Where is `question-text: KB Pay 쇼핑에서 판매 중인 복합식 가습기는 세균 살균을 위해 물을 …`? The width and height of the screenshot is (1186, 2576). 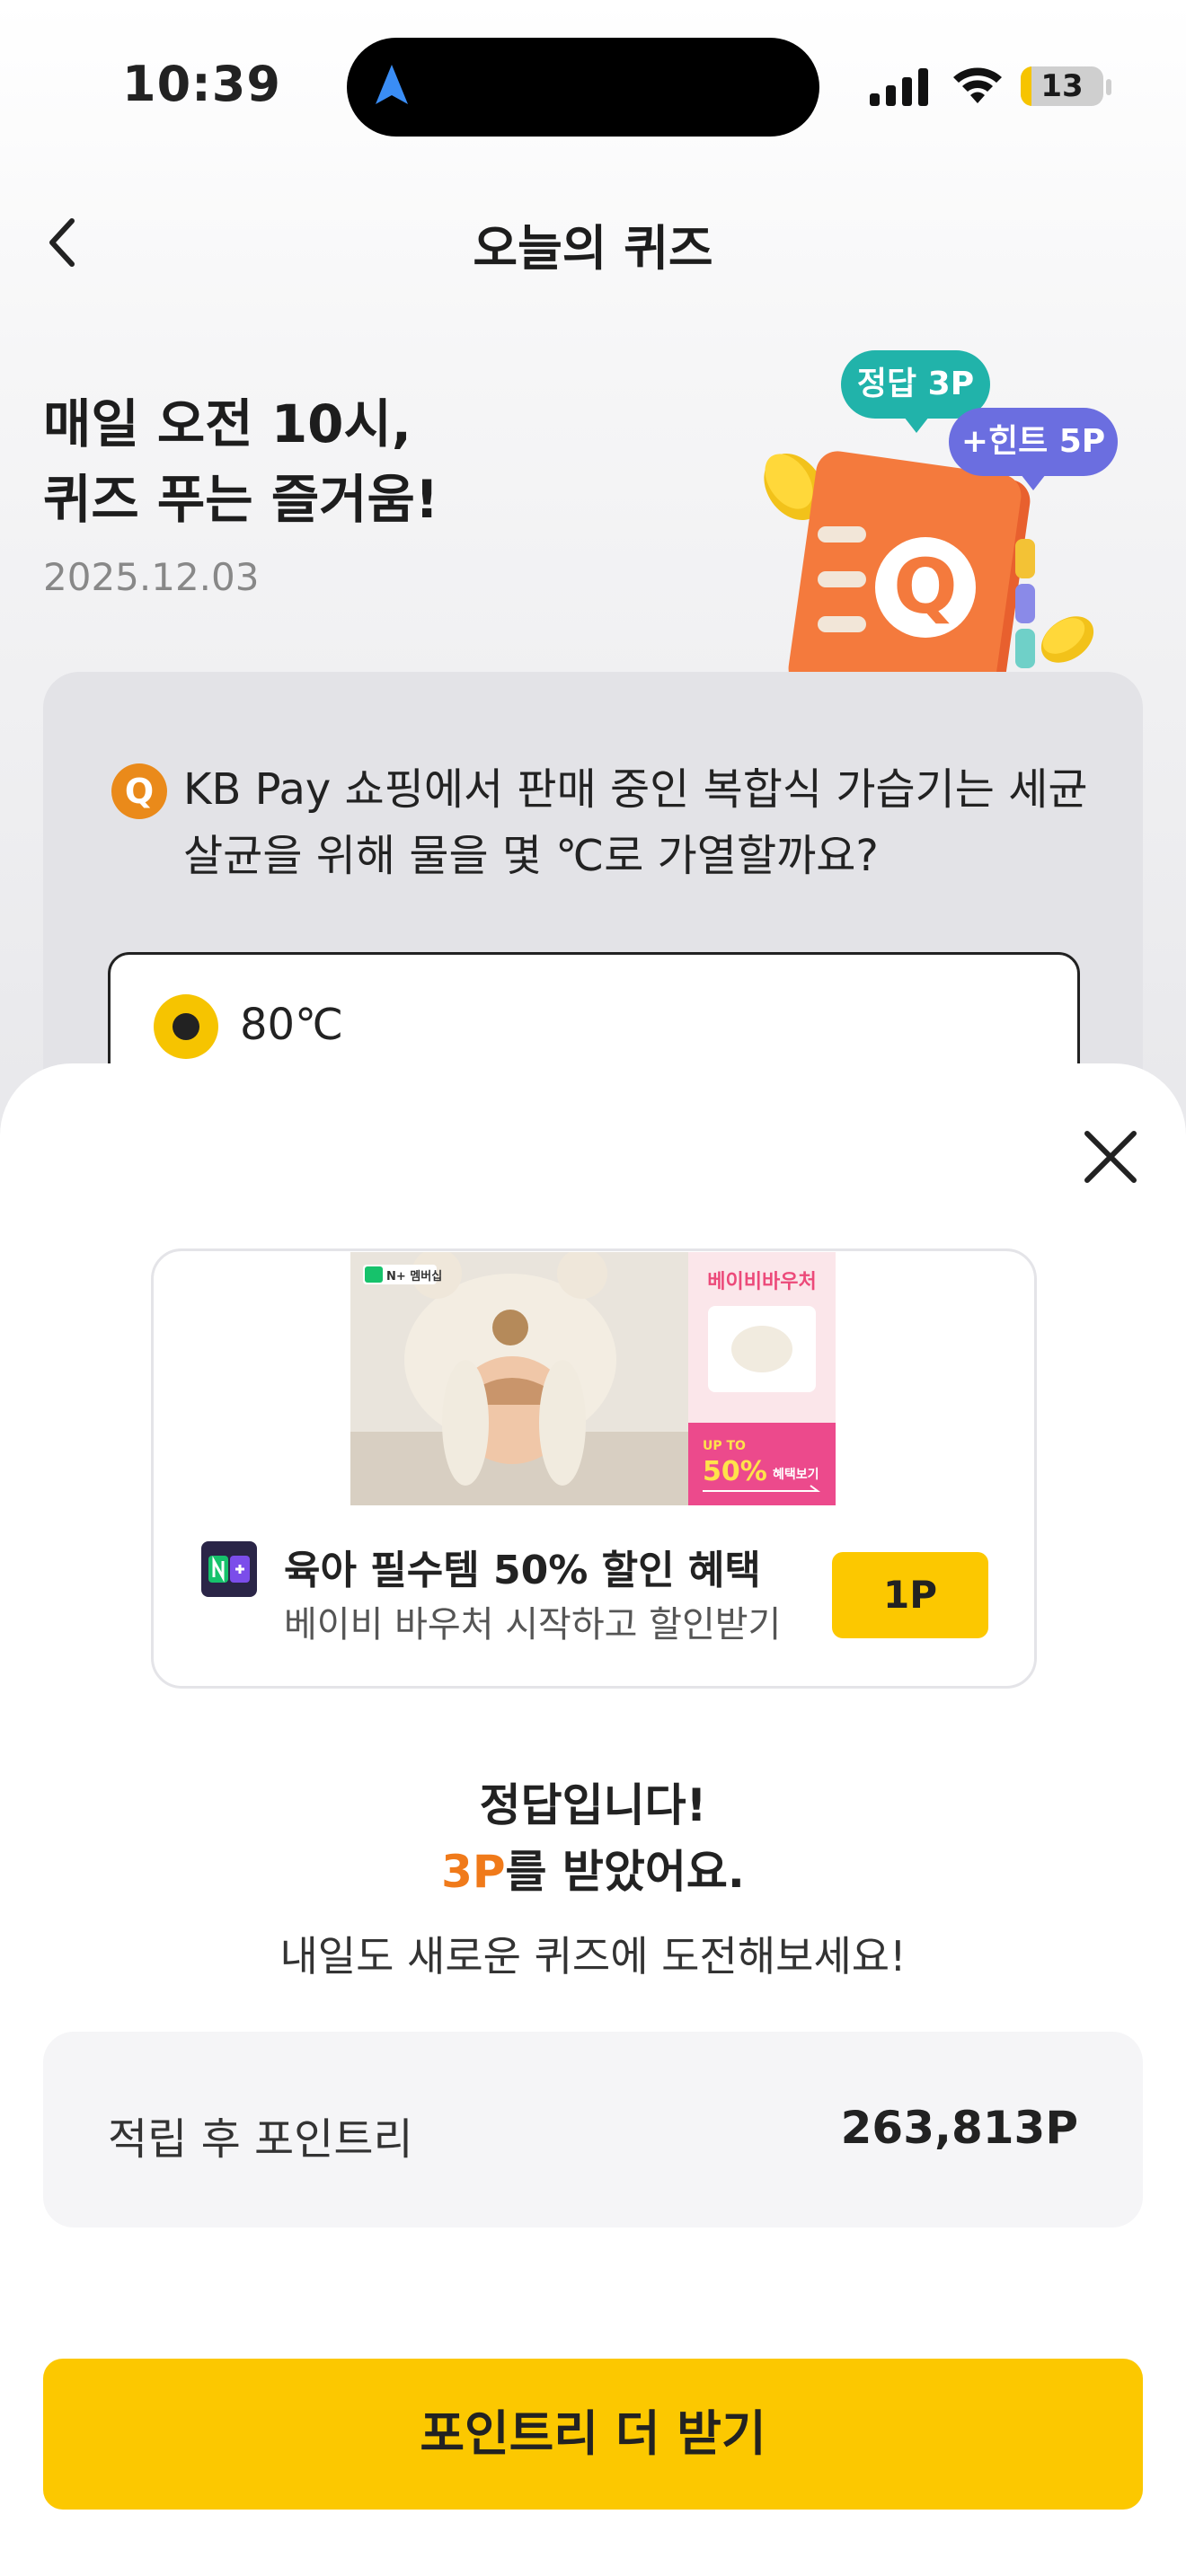 question-text: KB Pay 쇼핑에서 판매 중인 복합식 가습기는 세균 살균을 위해 물을 … is located at coordinates (637, 822).